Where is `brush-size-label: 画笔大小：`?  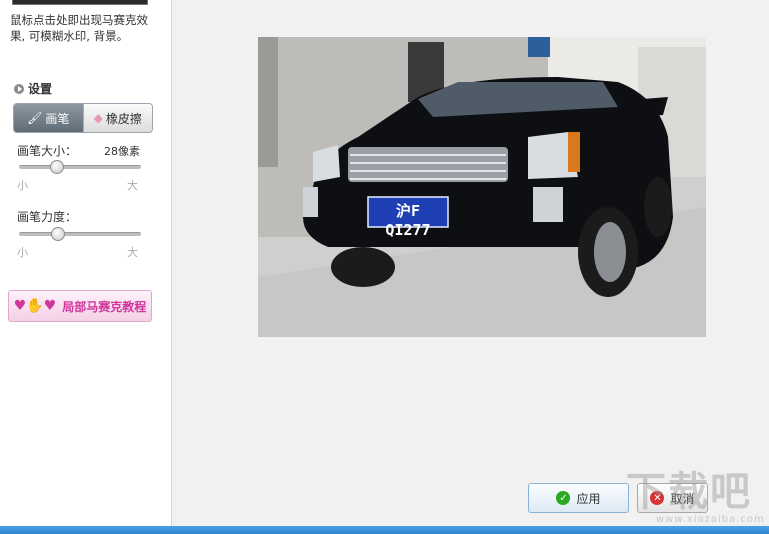 brush-size-label: 画笔大小： is located at coordinates (47, 151).